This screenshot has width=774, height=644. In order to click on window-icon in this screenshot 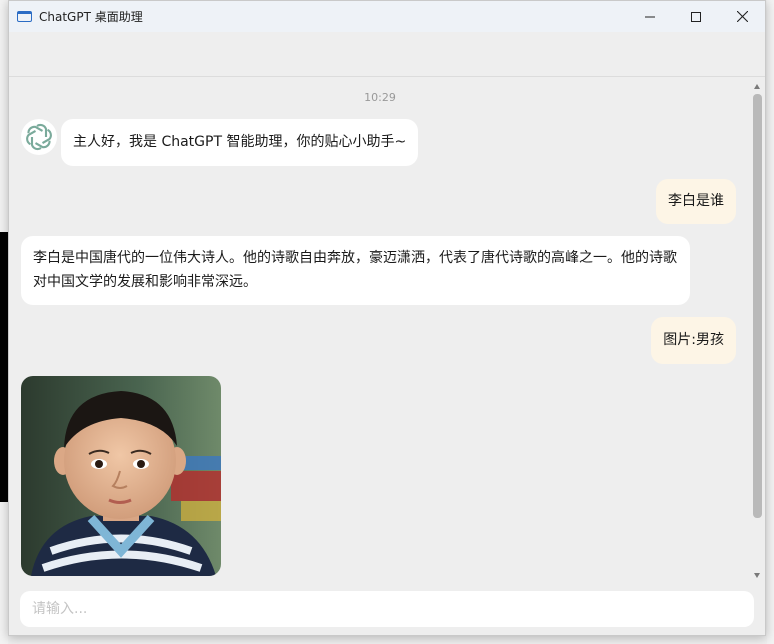, I will do `click(24, 16)`.